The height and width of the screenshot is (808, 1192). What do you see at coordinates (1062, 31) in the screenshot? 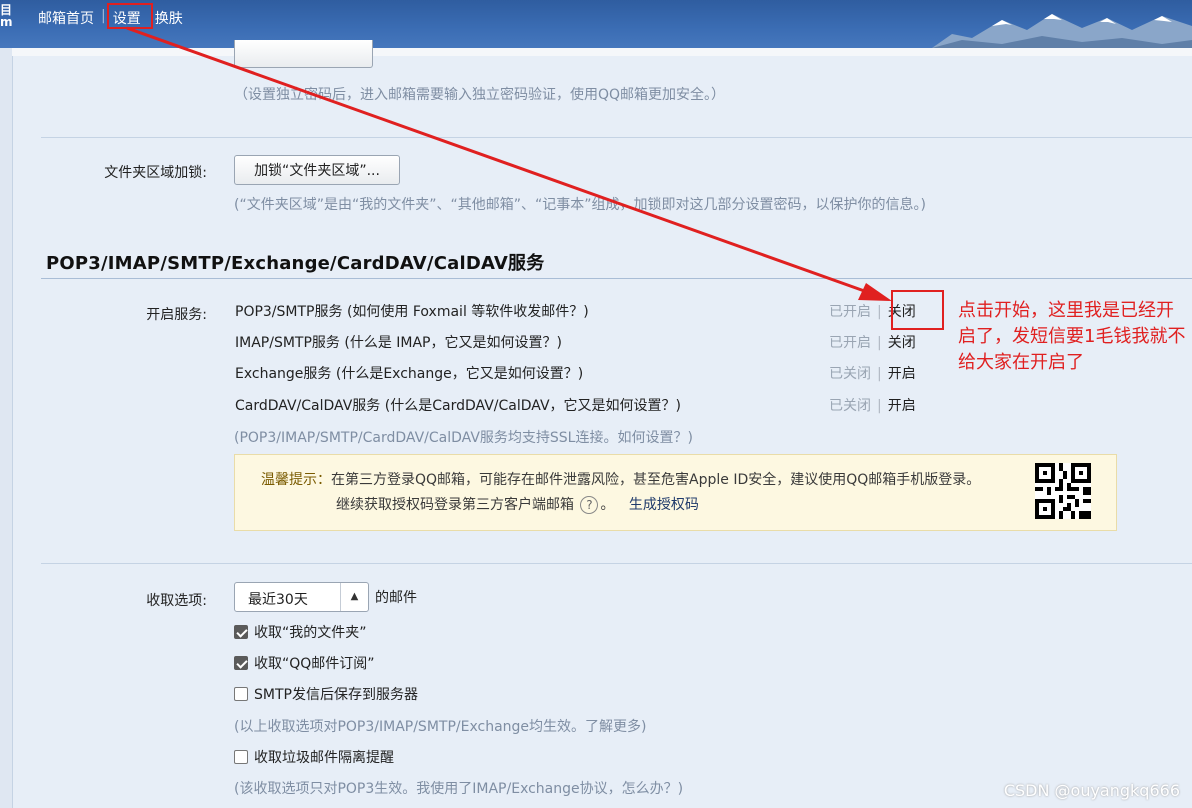
I see `mountain-banner-image` at bounding box center [1062, 31].